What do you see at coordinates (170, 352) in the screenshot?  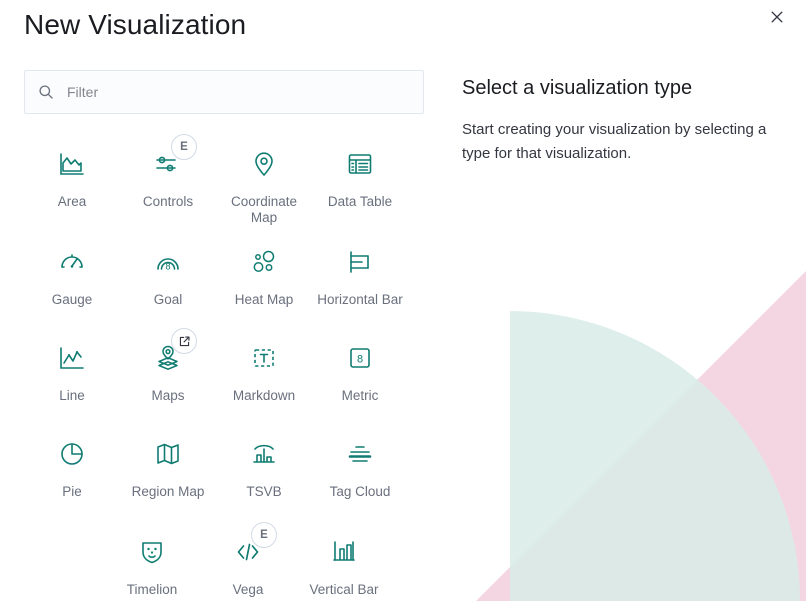 I see `maps-layers-icon` at bounding box center [170, 352].